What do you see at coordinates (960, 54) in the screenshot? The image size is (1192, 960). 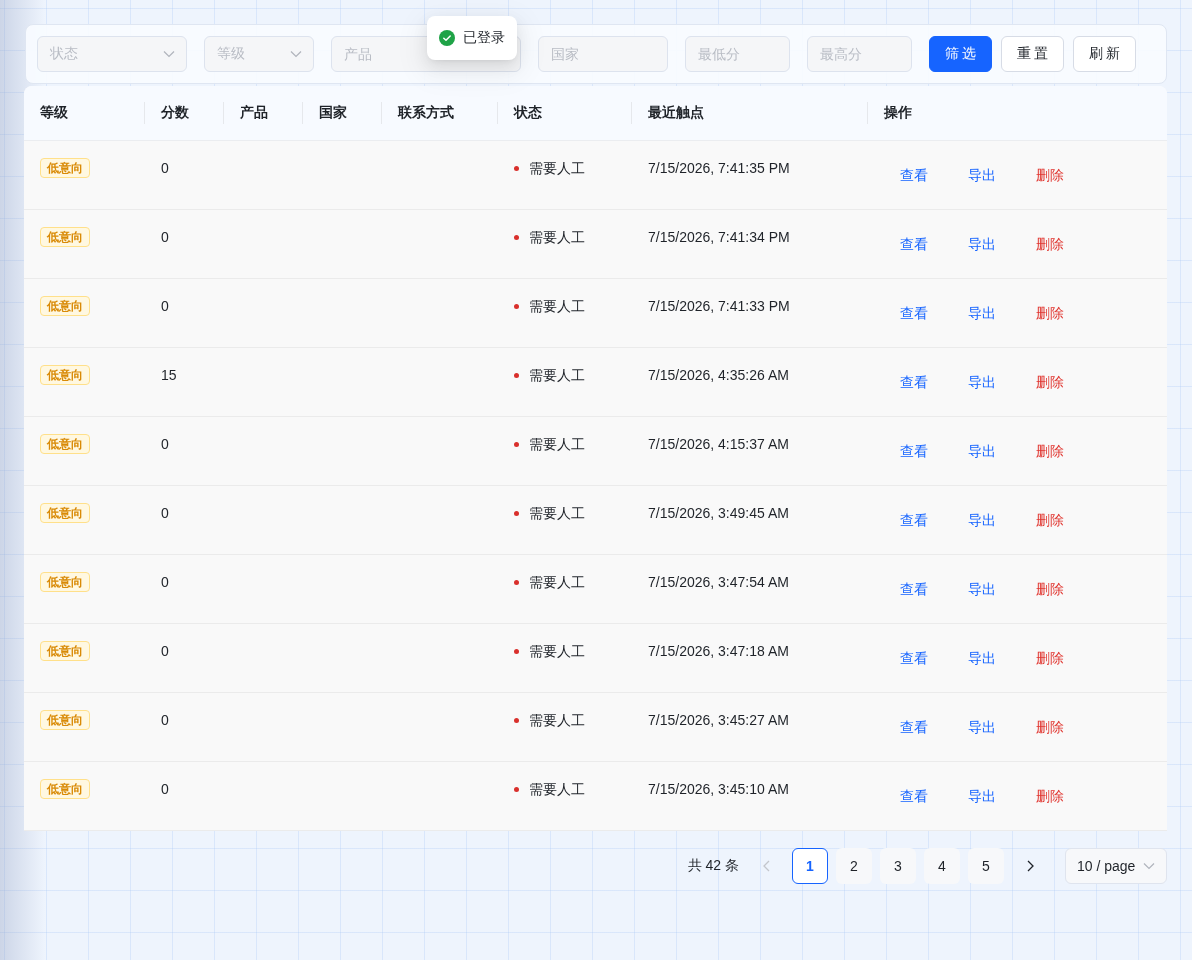 I see `filter-button: 筛 选` at bounding box center [960, 54].